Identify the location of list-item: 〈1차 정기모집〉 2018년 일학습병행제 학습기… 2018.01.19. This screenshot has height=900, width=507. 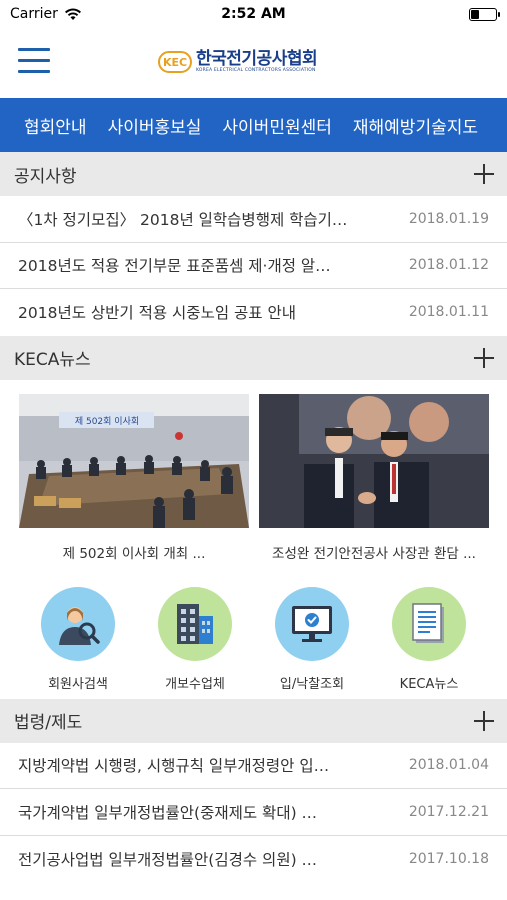
(253, 219).